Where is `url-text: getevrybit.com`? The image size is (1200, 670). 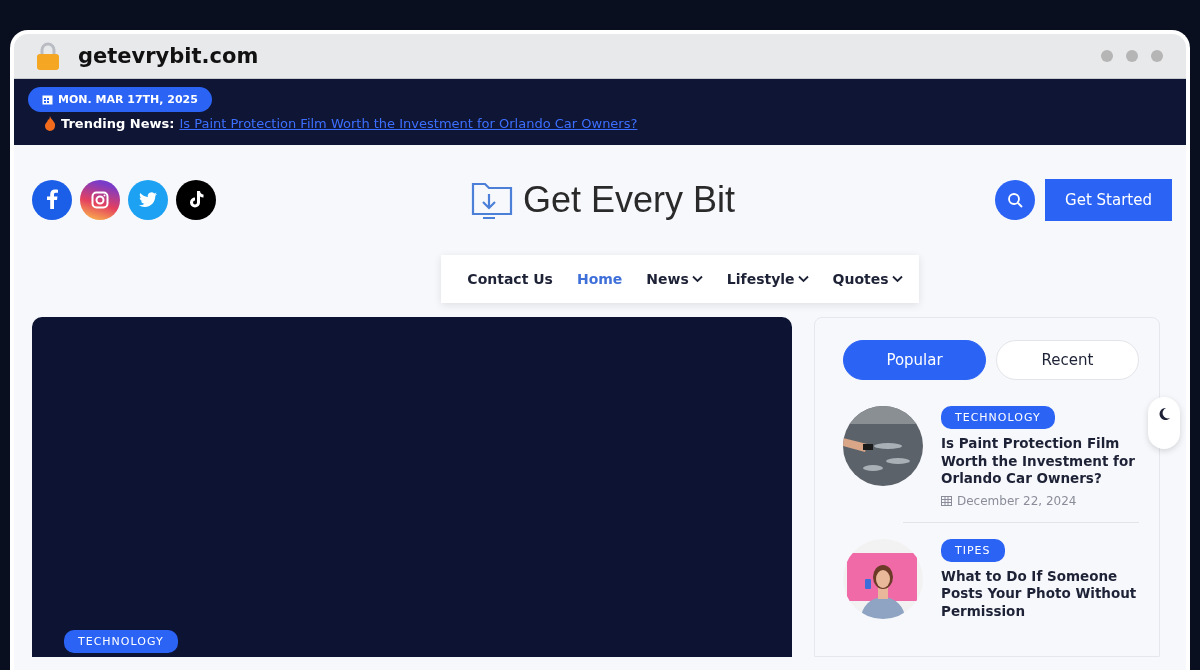 url-text: getevrybit.com is located at coordinates (168, 56).